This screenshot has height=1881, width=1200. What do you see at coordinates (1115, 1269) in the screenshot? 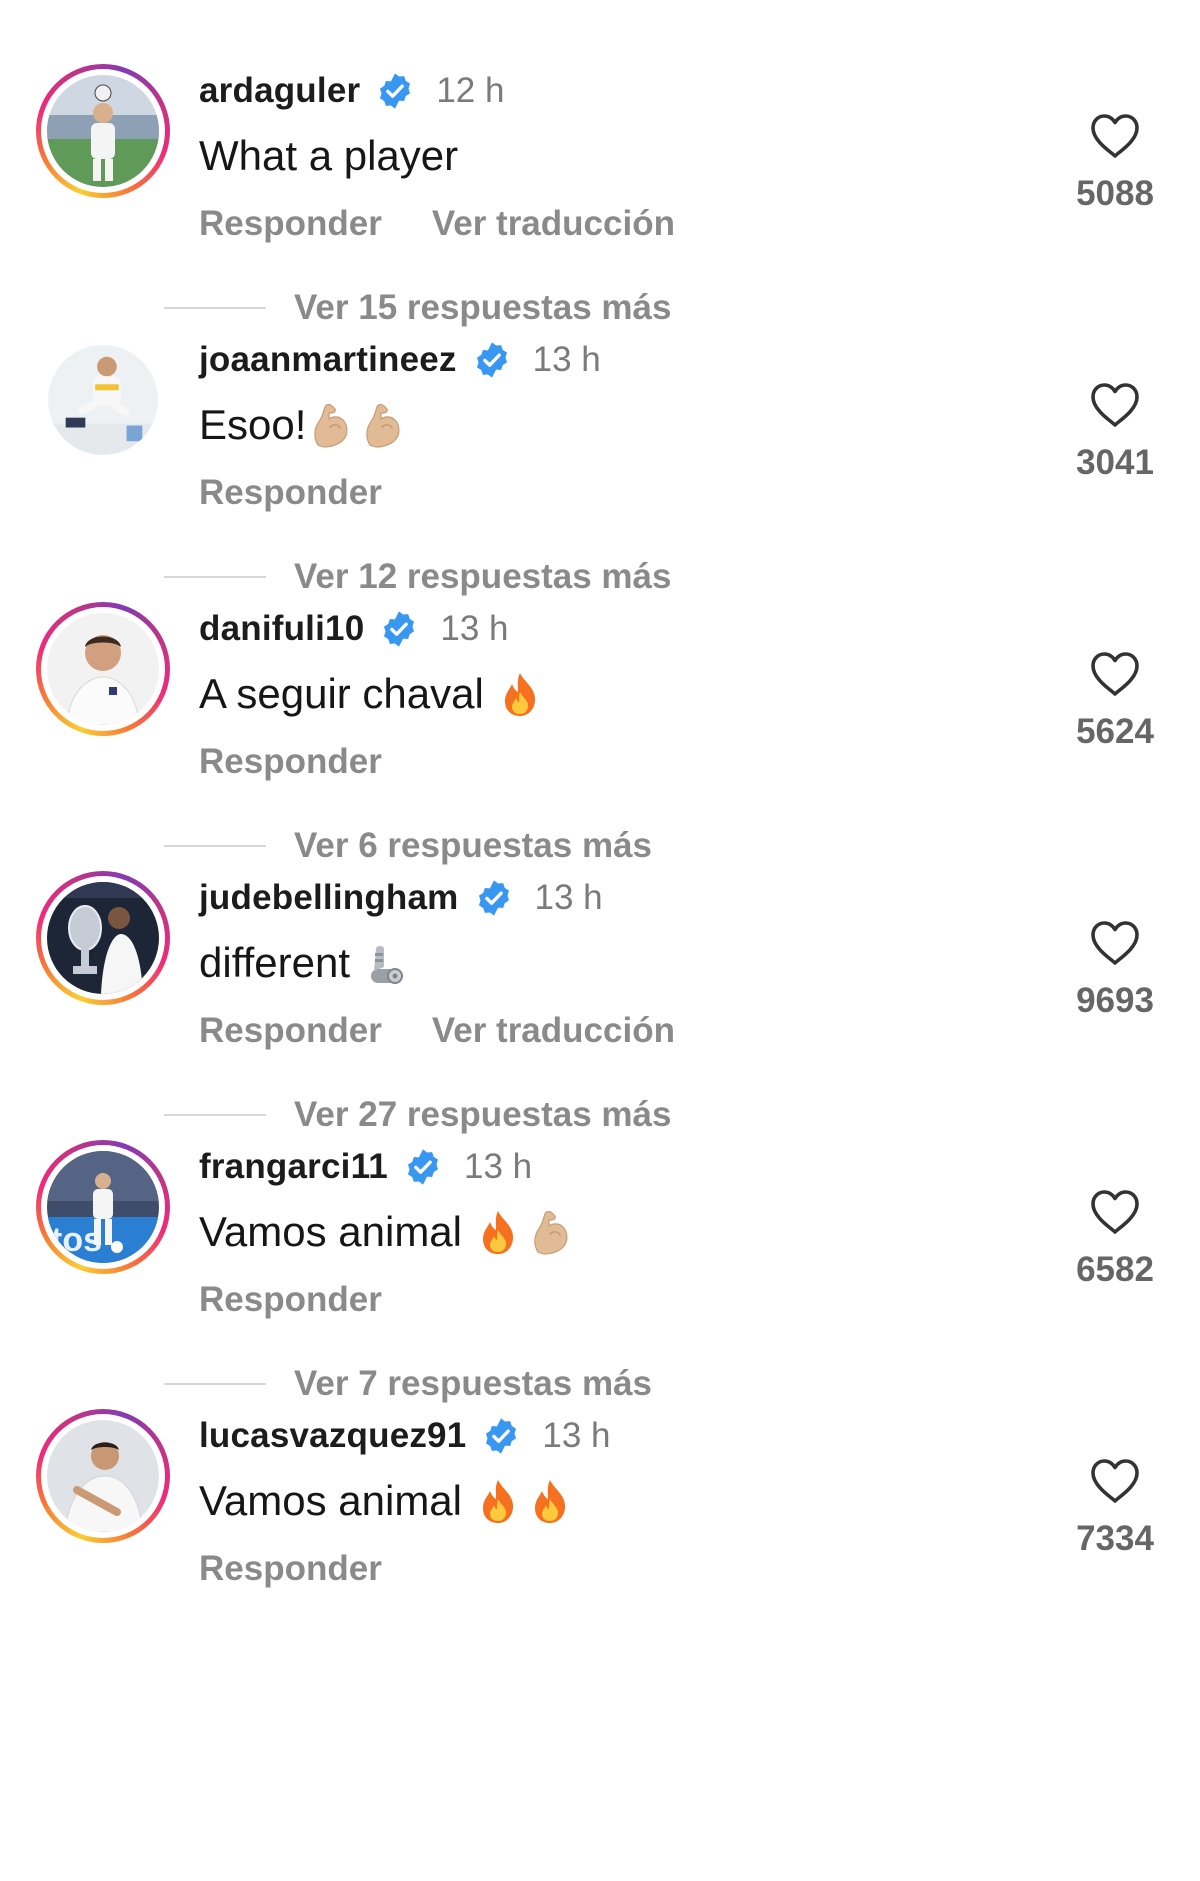
I see `like-count: 6582` at bounding box center [1115, 1269].